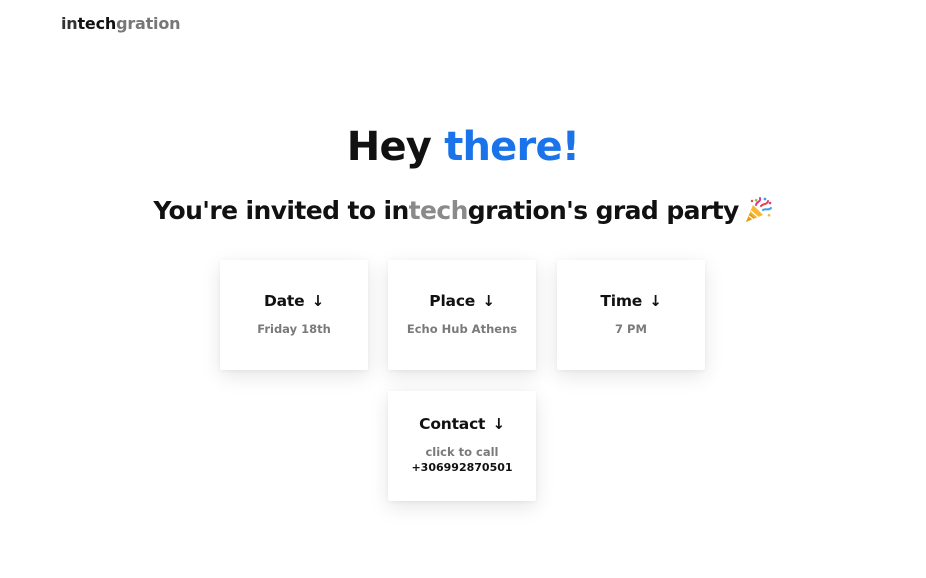 The height and width of the screenshot is (578, 926). What do you see at coordinates (621, 301) in the screenshot?
I see `time-card-title: Time` at bounding box center [621, 301].